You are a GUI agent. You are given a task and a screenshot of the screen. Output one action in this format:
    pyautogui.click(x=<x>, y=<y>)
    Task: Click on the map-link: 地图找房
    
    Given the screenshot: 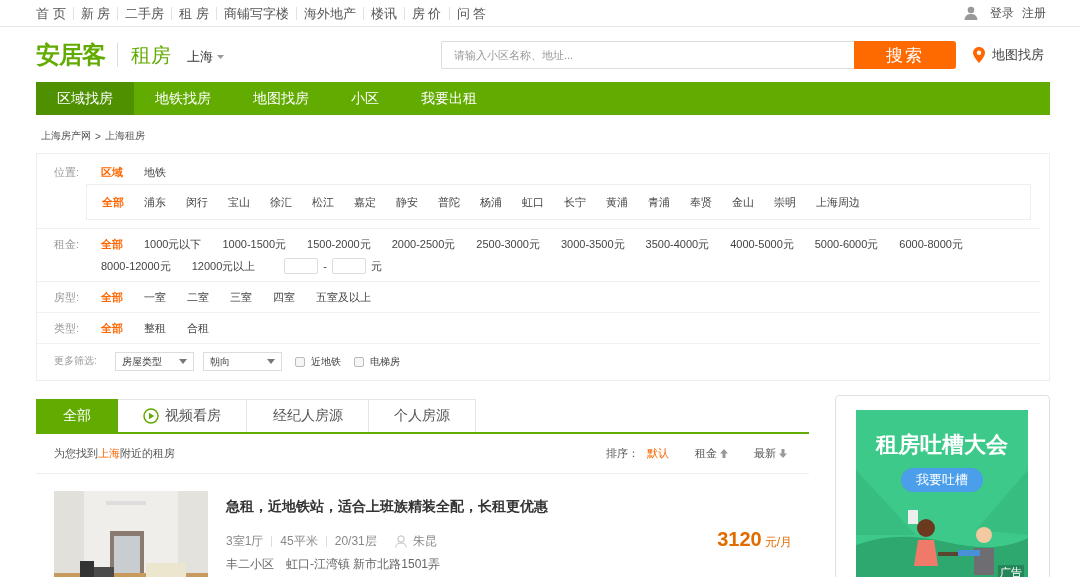 What is the action you would take?
    pyautogui.click(x=1008, y=55)
    